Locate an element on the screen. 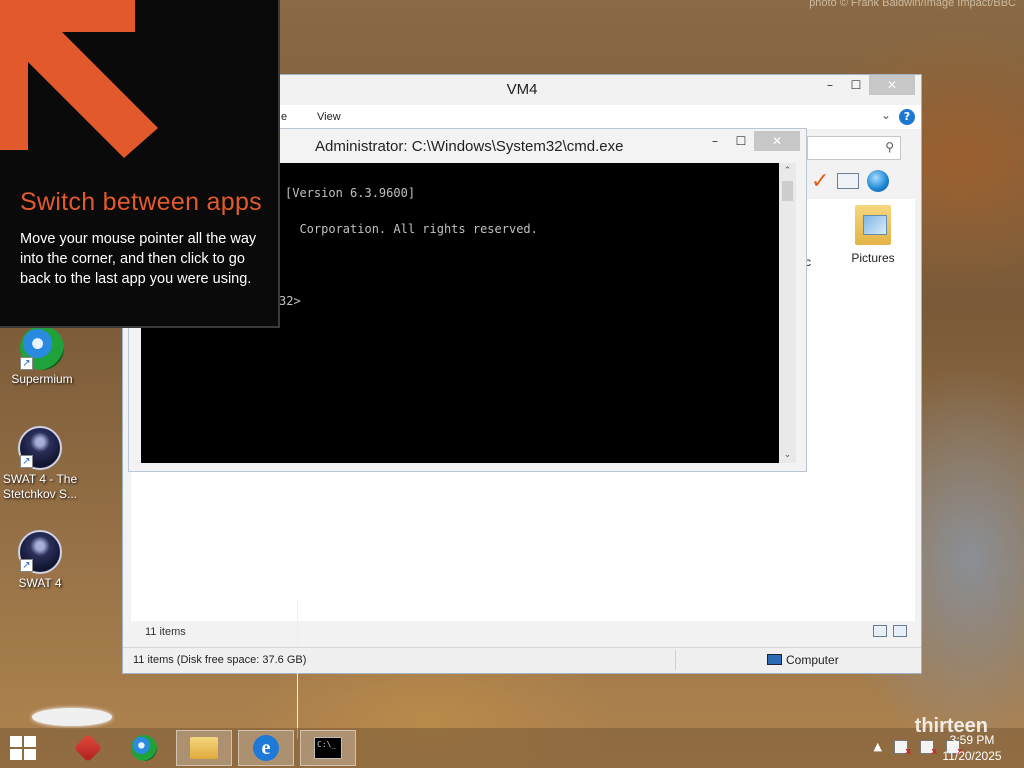 The width and height of the screenshot is (1024, 768). ie-icon: e is located at coordinates (266, 748).